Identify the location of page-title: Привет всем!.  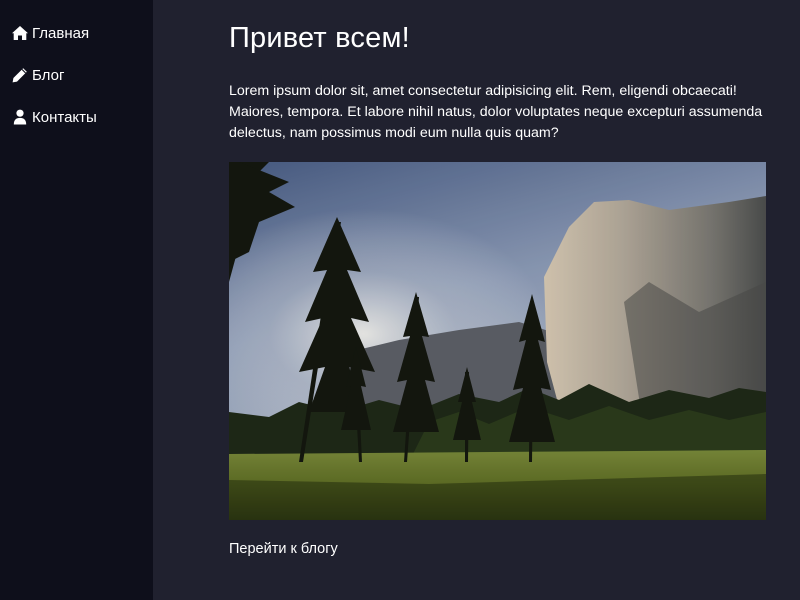
(319, 38).